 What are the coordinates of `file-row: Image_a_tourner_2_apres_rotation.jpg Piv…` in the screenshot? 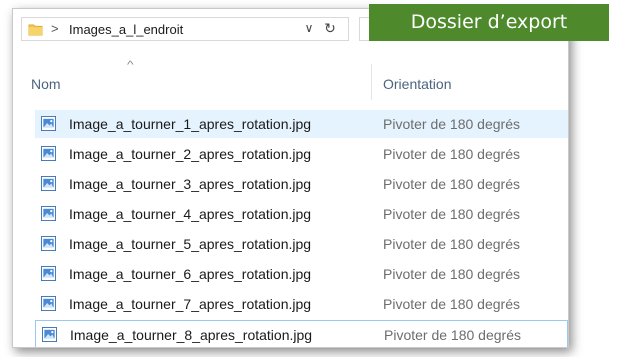 It's located at (301, 154).